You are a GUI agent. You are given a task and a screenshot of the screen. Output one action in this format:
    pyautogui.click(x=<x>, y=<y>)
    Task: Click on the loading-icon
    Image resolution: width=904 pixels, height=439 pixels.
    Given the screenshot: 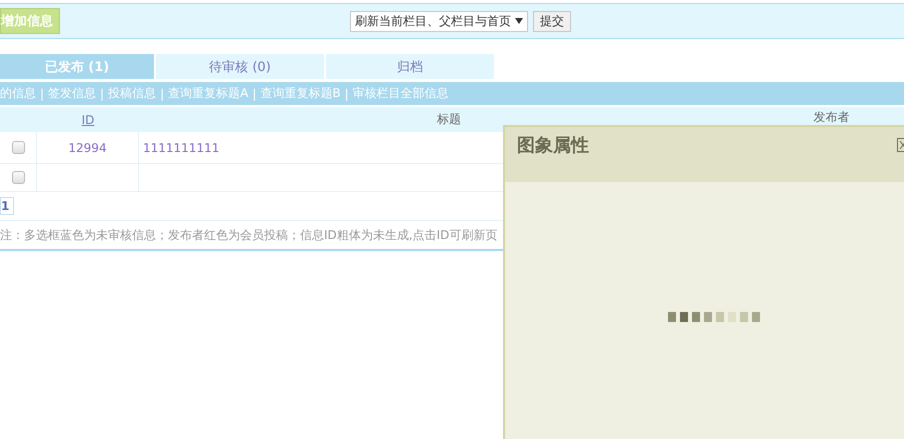 What is the action you would take?
    pyautogui.click(x=714, y=317)
    